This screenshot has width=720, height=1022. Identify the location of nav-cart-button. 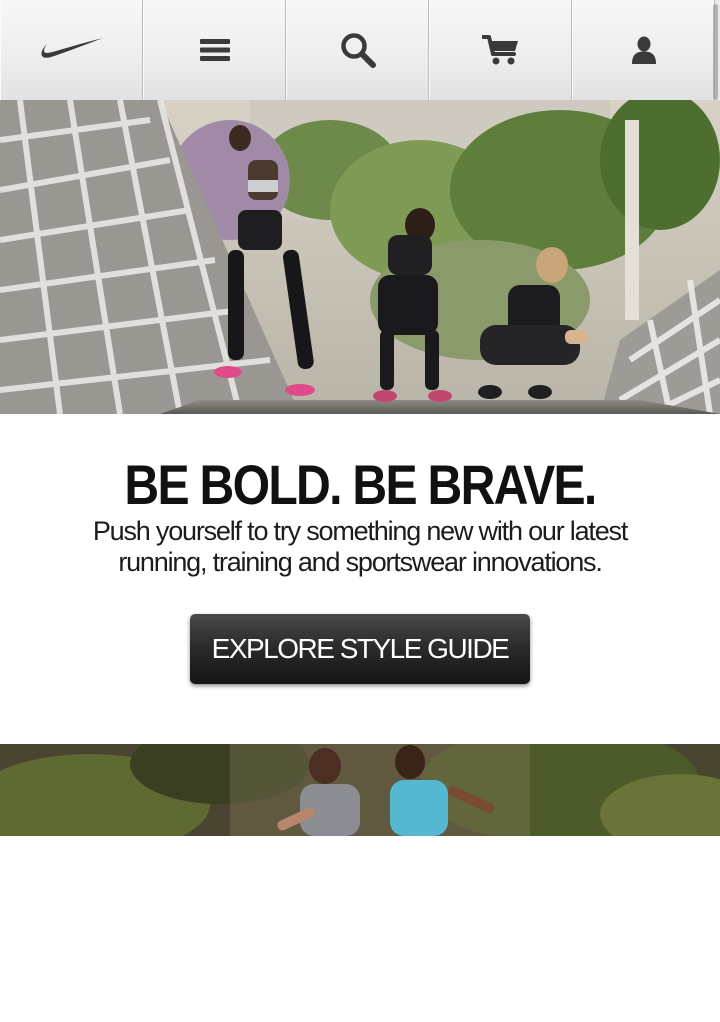
(500, 50).